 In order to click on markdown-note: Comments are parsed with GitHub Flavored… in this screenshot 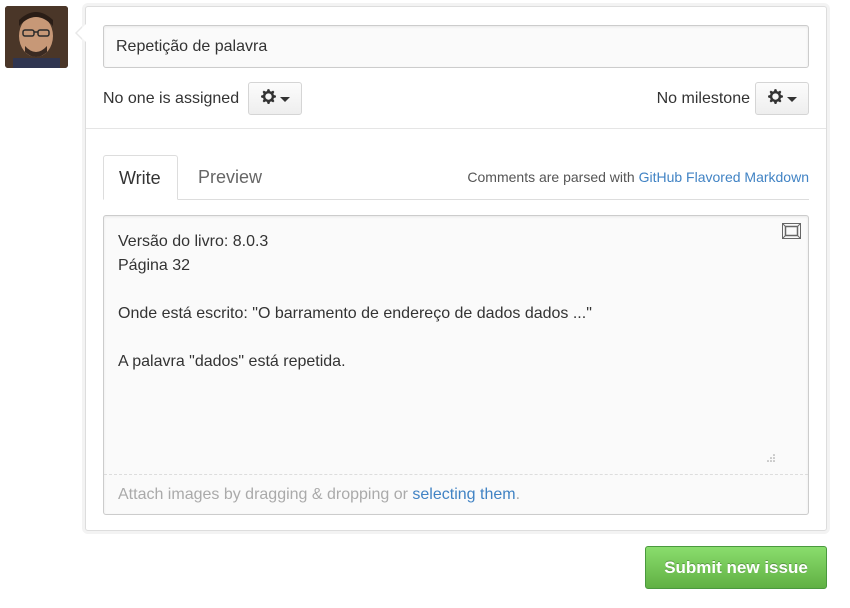, I will do `click(638, 177)`.